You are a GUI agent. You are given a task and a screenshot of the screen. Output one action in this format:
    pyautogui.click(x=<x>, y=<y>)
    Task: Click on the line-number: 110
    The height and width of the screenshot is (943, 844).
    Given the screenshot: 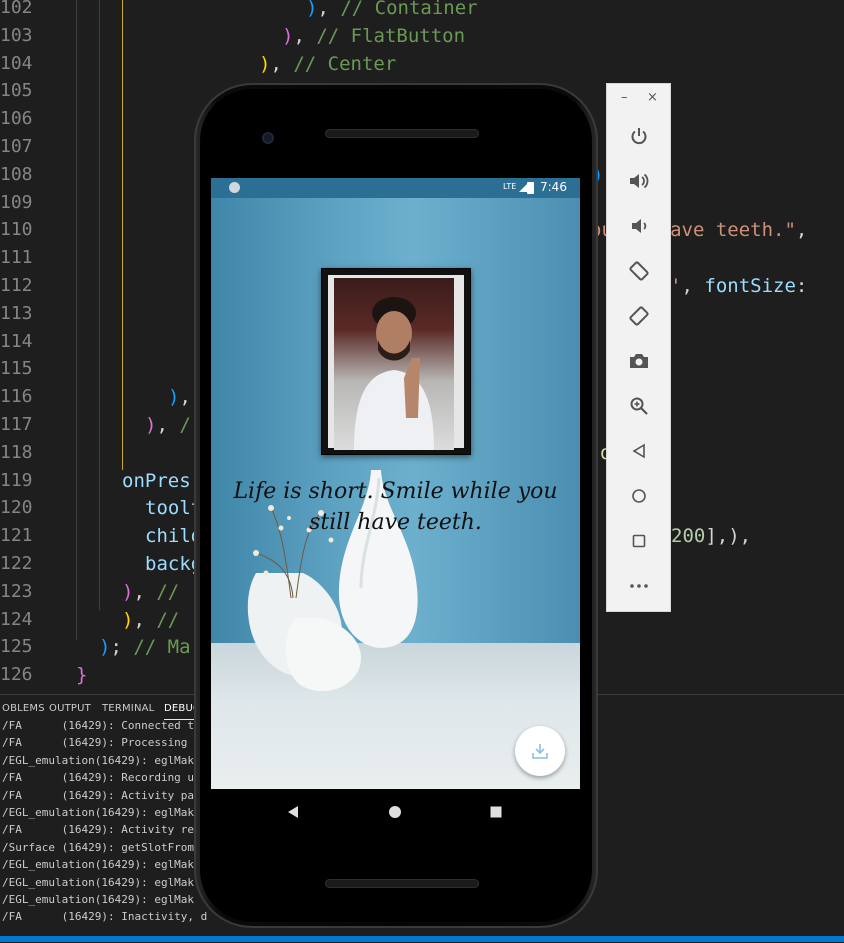 What is the action you would take?
    pyautogui.click(x=16, y=230)
    